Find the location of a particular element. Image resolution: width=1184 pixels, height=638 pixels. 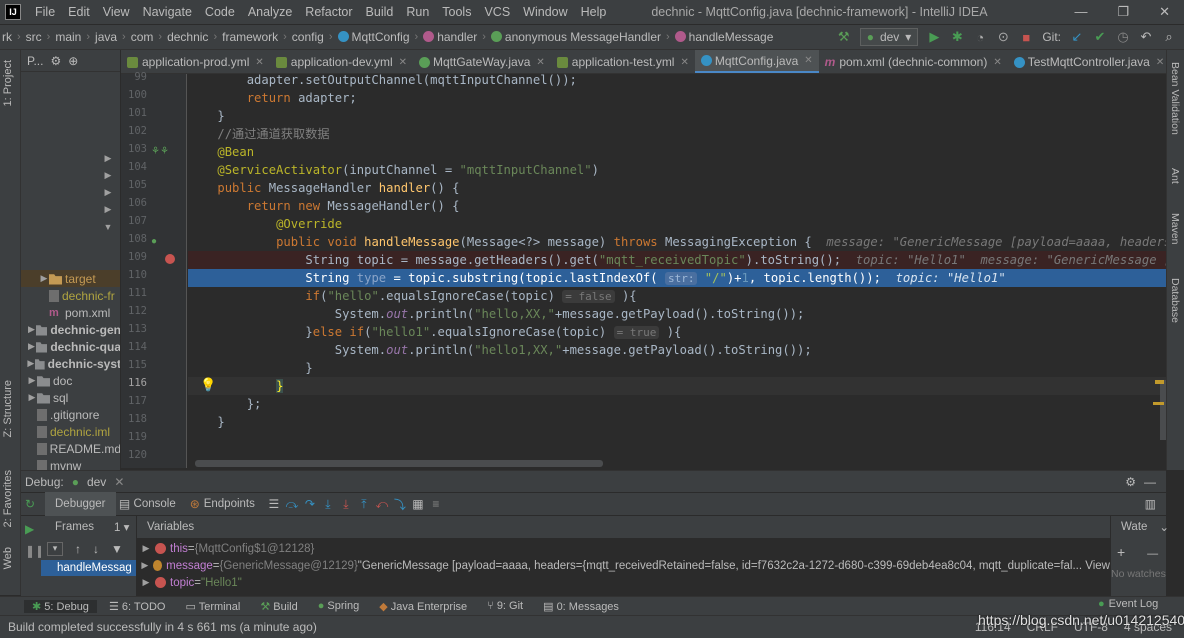

breadcrumb-item: java is located at coordinates (106, 37).